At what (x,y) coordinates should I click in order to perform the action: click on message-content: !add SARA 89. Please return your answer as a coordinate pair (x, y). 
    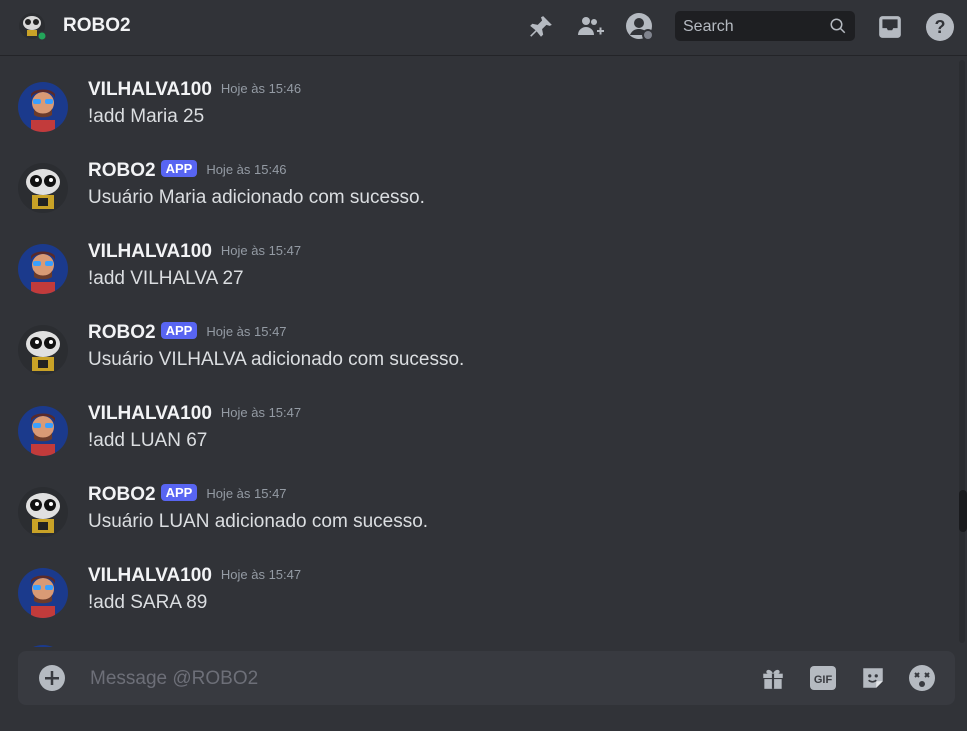
    Looking at the image, I should click on (148, 602).